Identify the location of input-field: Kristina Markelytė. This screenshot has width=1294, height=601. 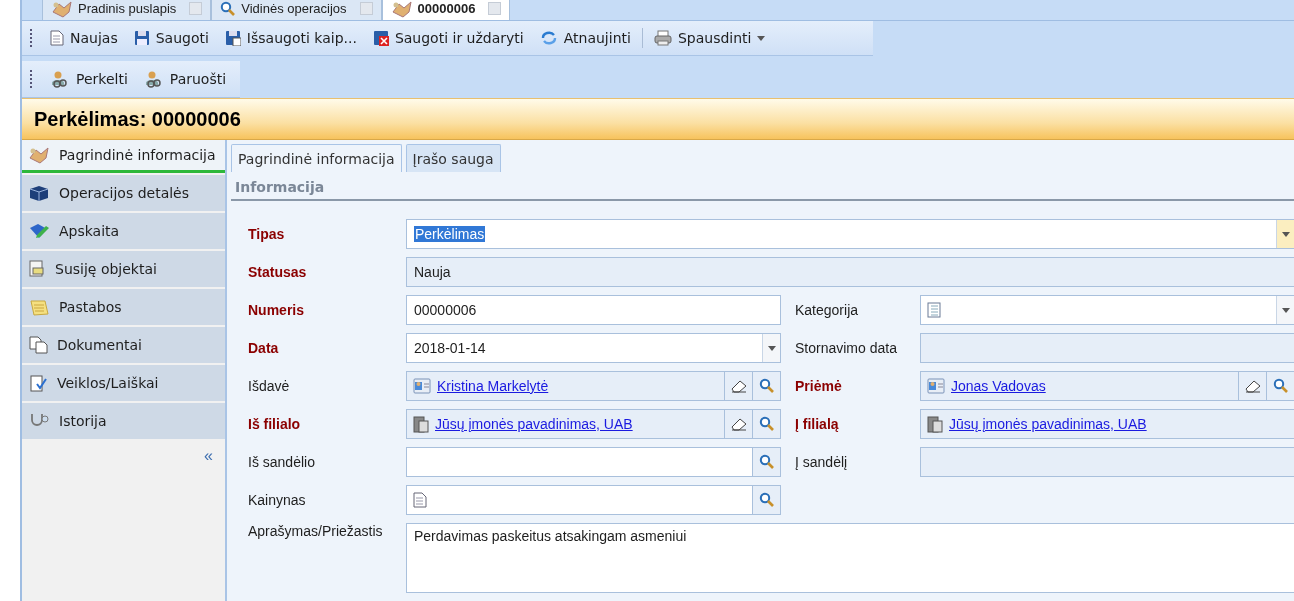
(593, 386).